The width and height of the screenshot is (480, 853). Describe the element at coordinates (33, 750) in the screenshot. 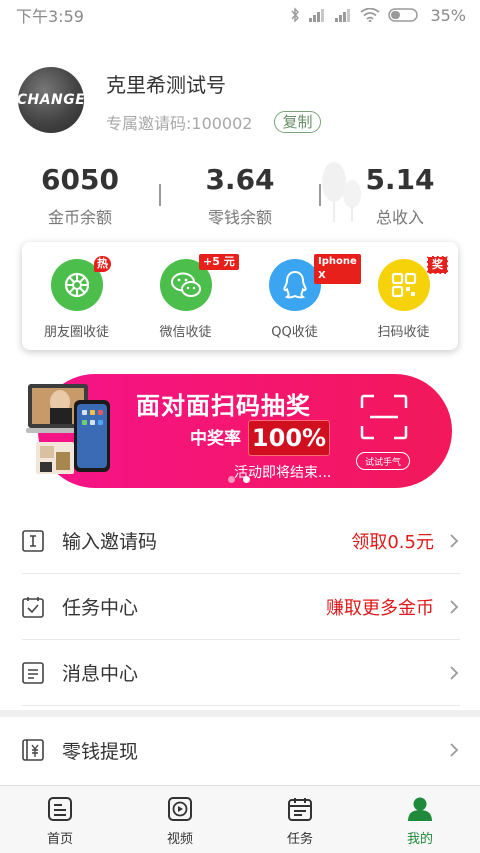

I see `withdraw-icon` at that location.